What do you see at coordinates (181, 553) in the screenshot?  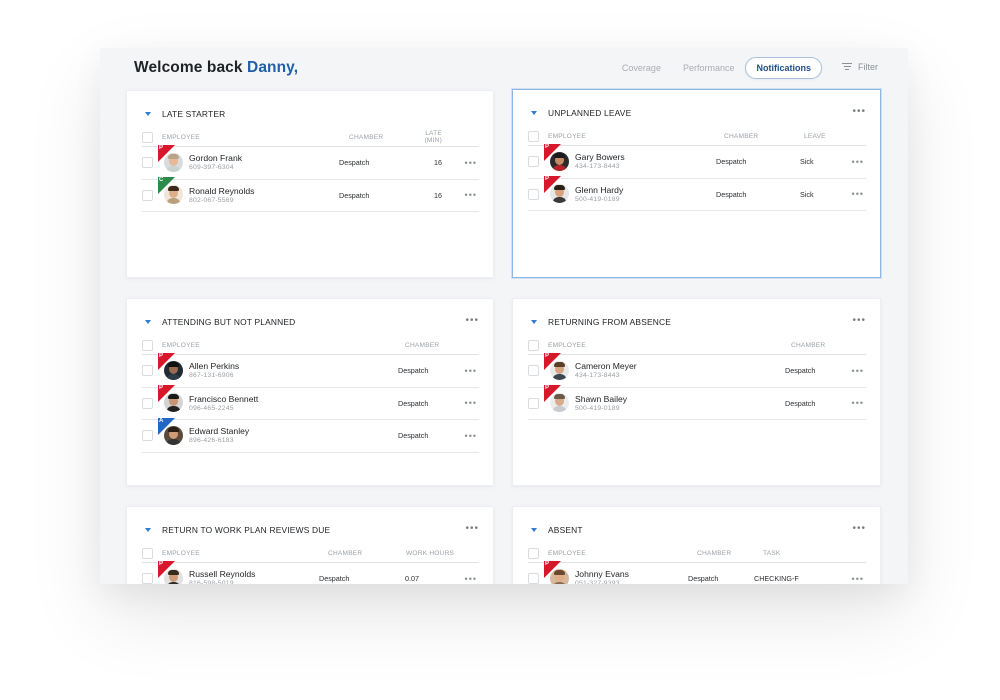 I see `column-header-employee: EMPLOYEE` at bounding box center [181, 553].